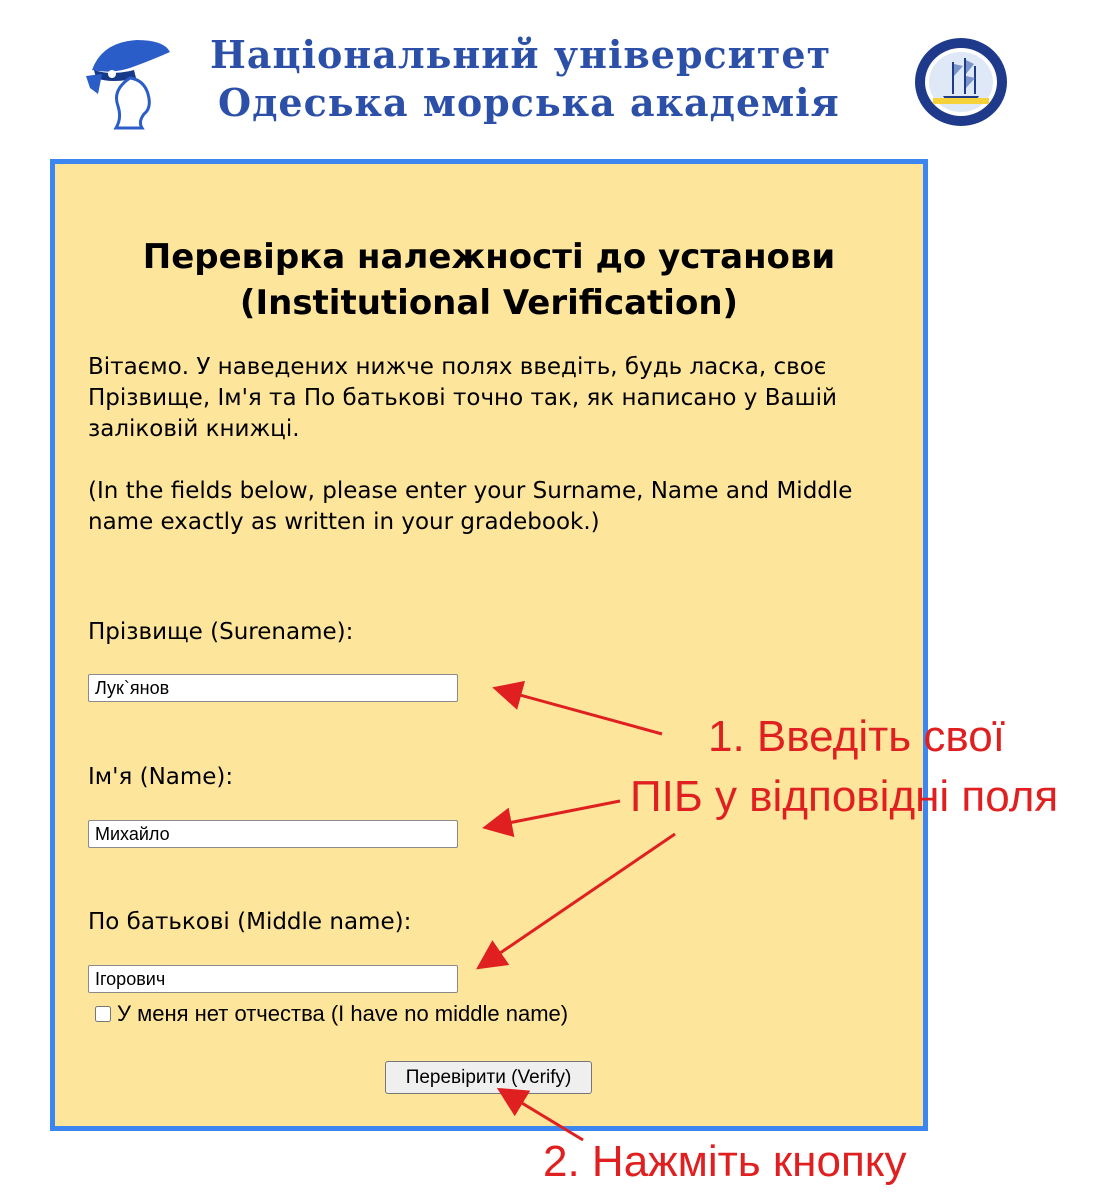 Image resolution: width=1114 pixels, height=1193 pixels. What do you see at coordinates (128, 85) in the screenshot?
I see `sailor-cap-logo-icon` at bounding box center [128, 85].